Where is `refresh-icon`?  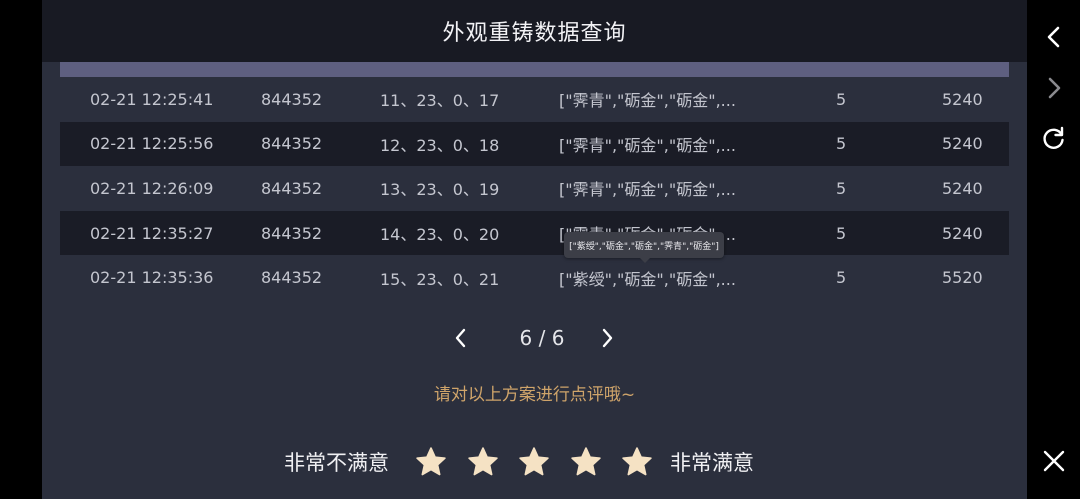
refresh-icon is located at coordinates (1053, 137).